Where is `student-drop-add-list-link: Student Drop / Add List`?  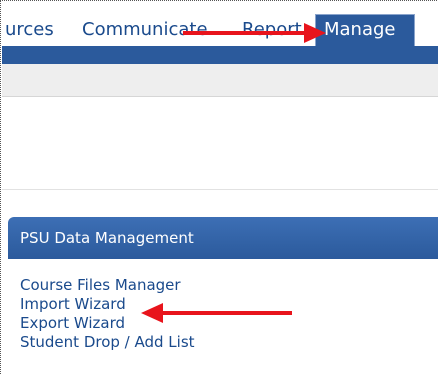 student-drop-add-list-link: Student Drop / Add List is located at coordinates (107, 342).